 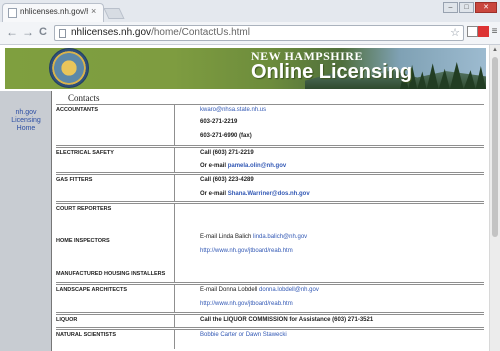 I want to click on reload-button: C, so click(x=43, y=32).